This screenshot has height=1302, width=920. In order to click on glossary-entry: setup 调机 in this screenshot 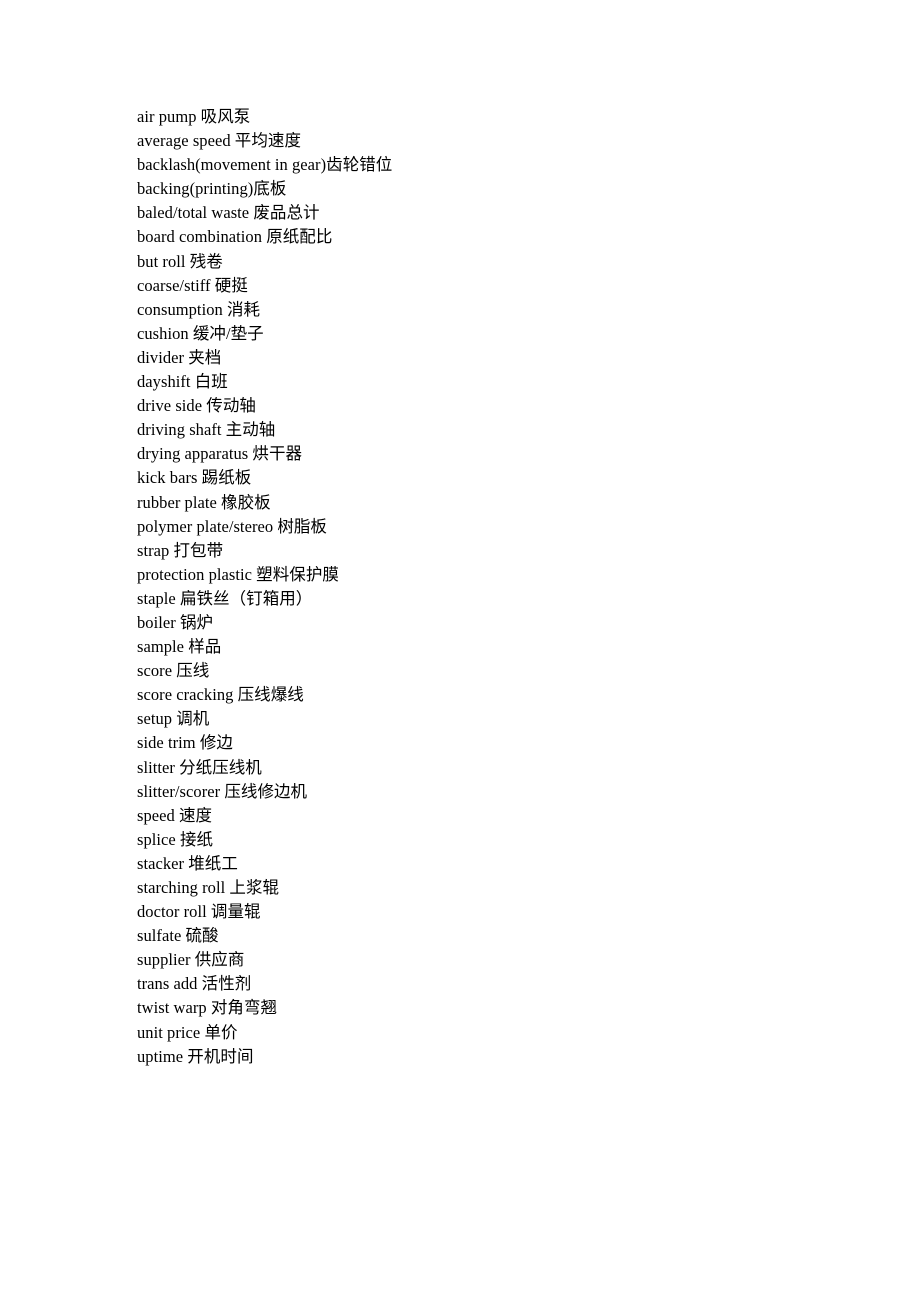, I will do `click(173, 719)`.